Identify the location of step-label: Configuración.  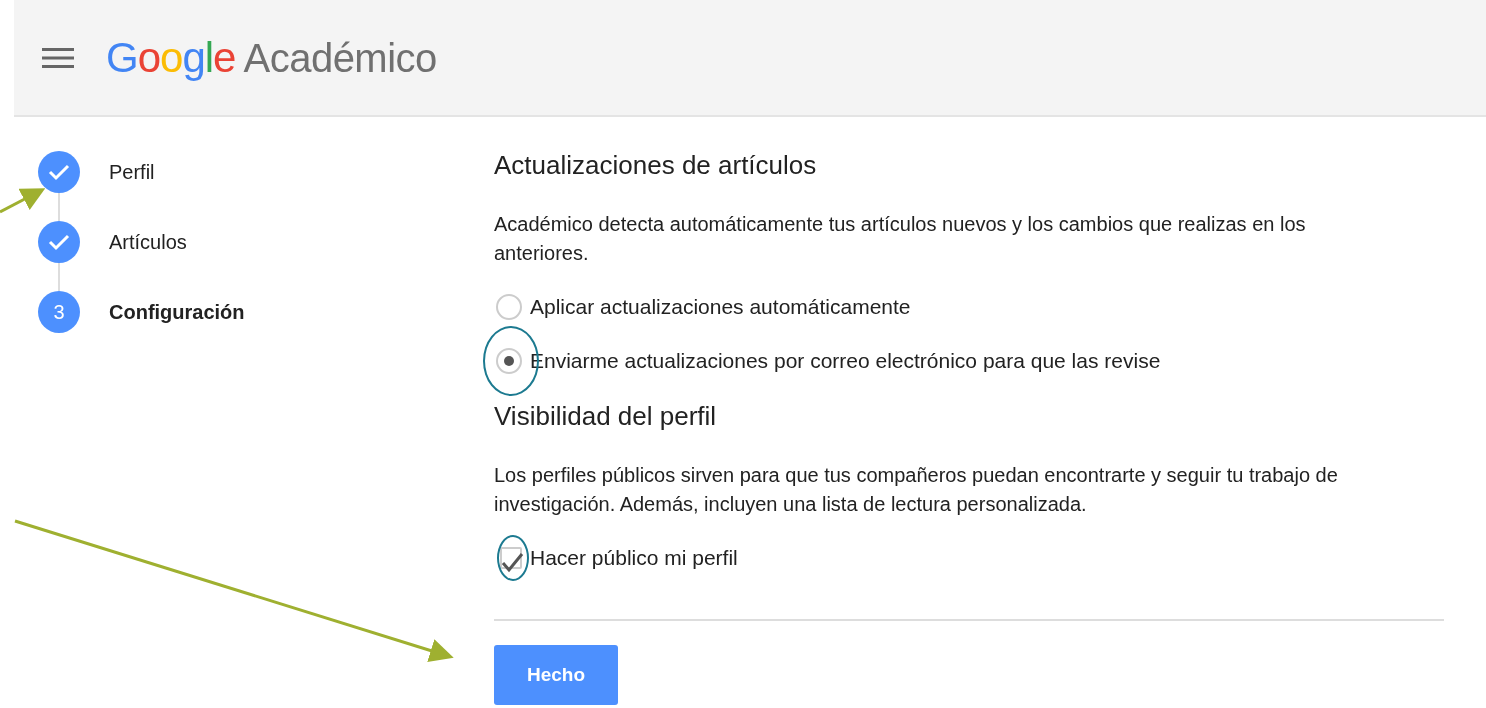
(177, 312).